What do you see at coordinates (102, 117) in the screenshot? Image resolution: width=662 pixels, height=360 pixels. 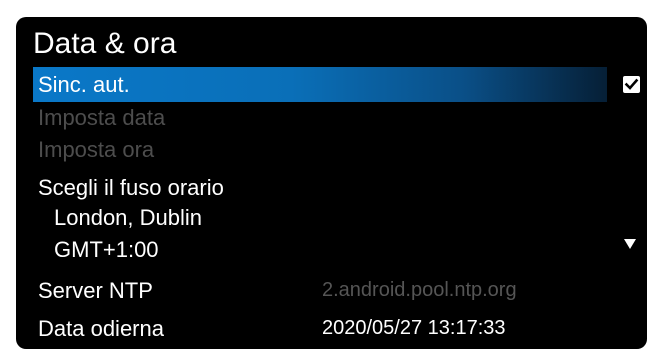 I see `set-date-label: Imposta data` at bounding box center [102, 117].